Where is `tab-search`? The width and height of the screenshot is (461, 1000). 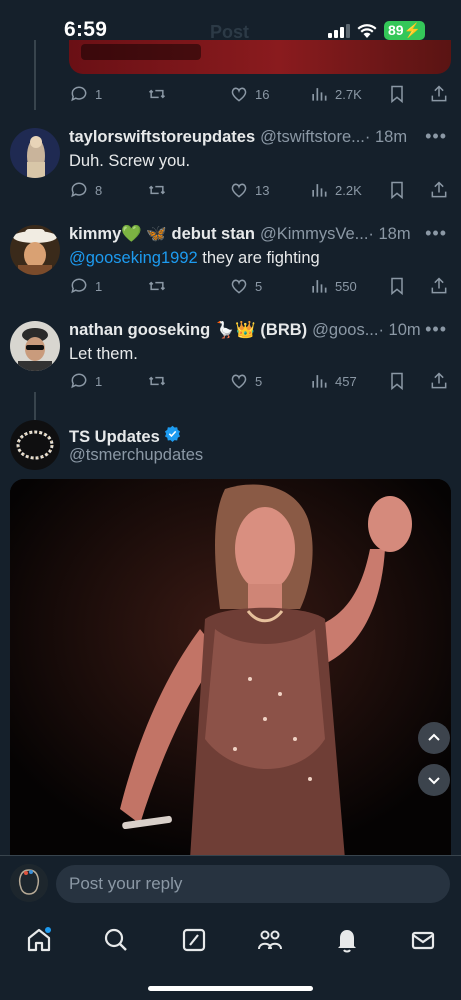 tab-search is located at coordinates (116, 940).